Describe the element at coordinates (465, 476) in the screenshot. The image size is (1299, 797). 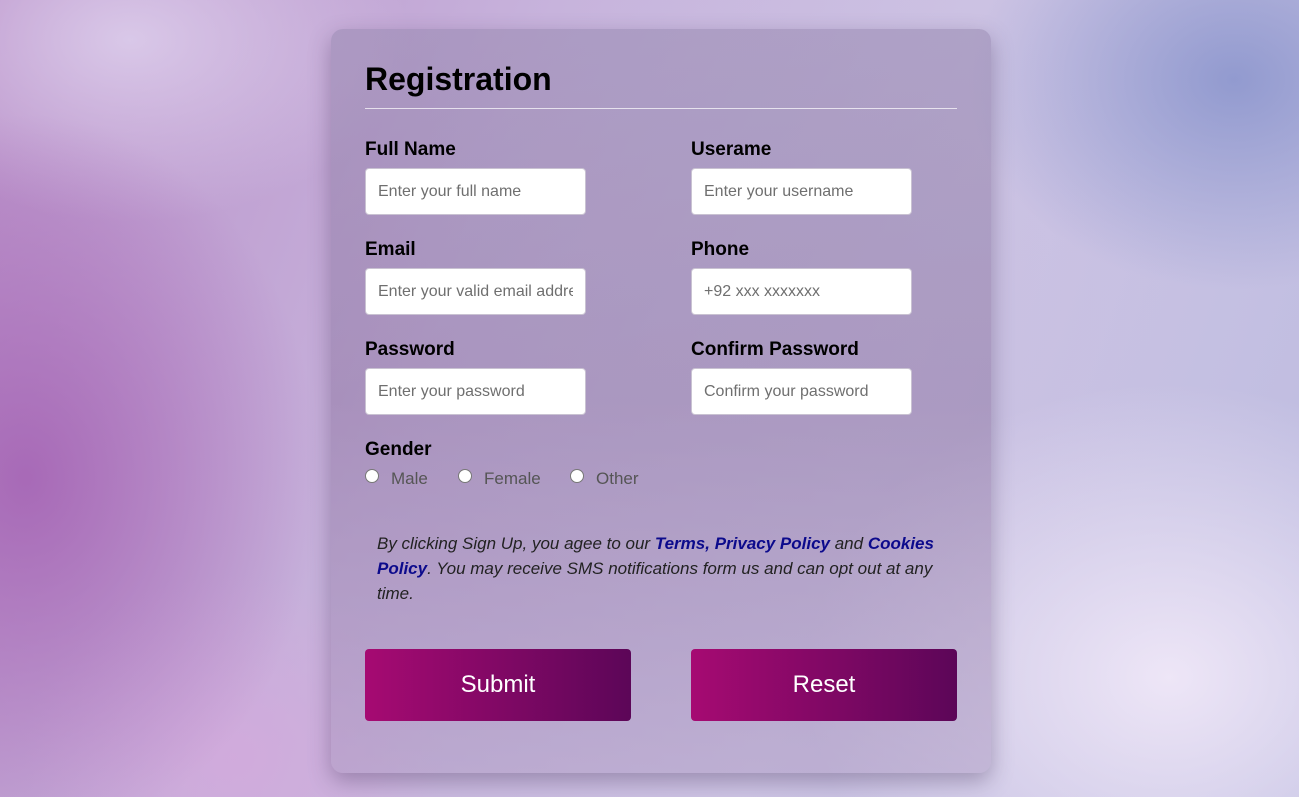
I see `gender-radio-female` at that location.